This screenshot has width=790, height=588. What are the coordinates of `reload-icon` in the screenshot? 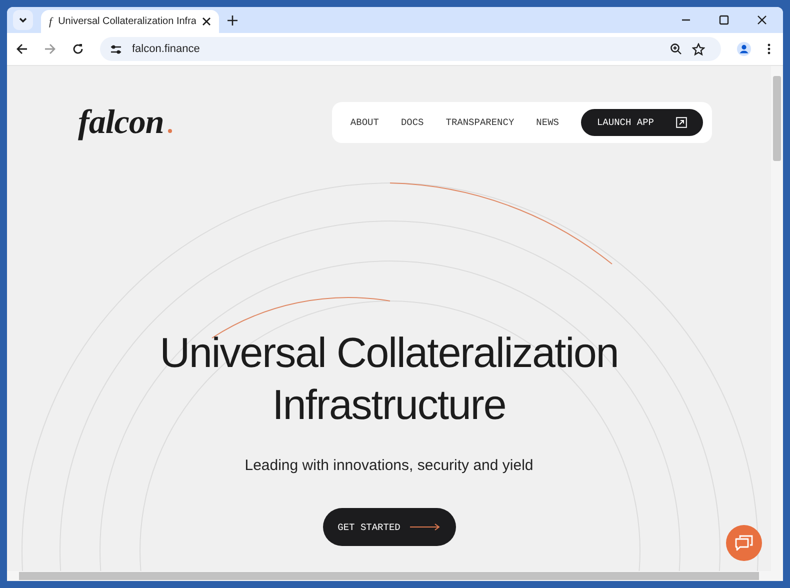 It's located at (78, 49).